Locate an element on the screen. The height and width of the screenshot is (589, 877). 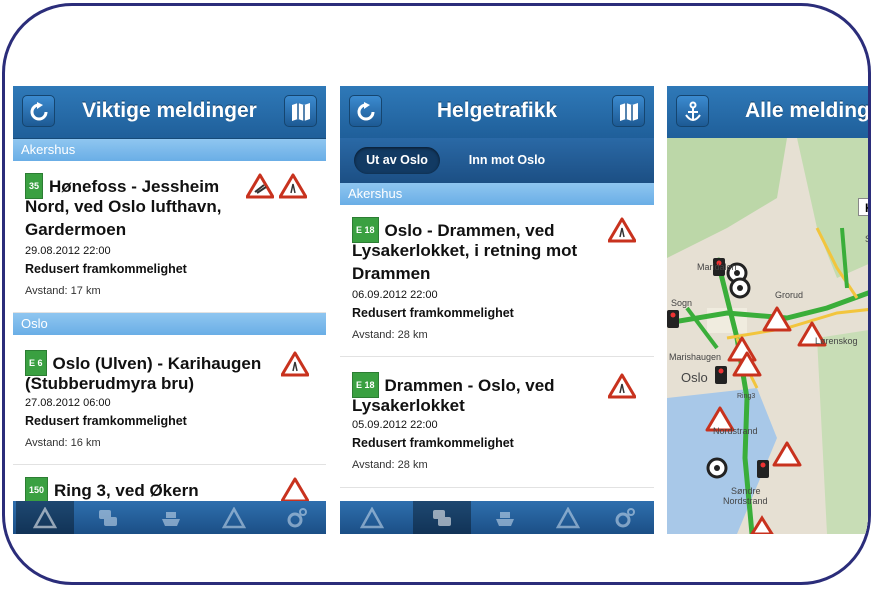
anchor-button is located at coordinates (692, 111).